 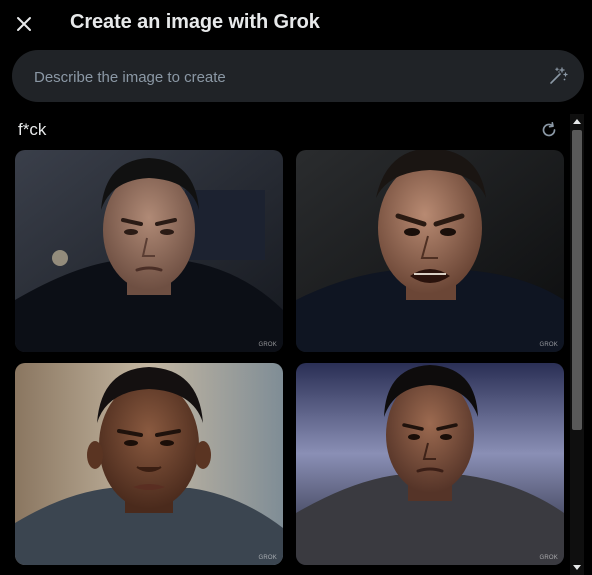 I want to click on result-prompt-label: f*ck, so click(x=32, y=129).